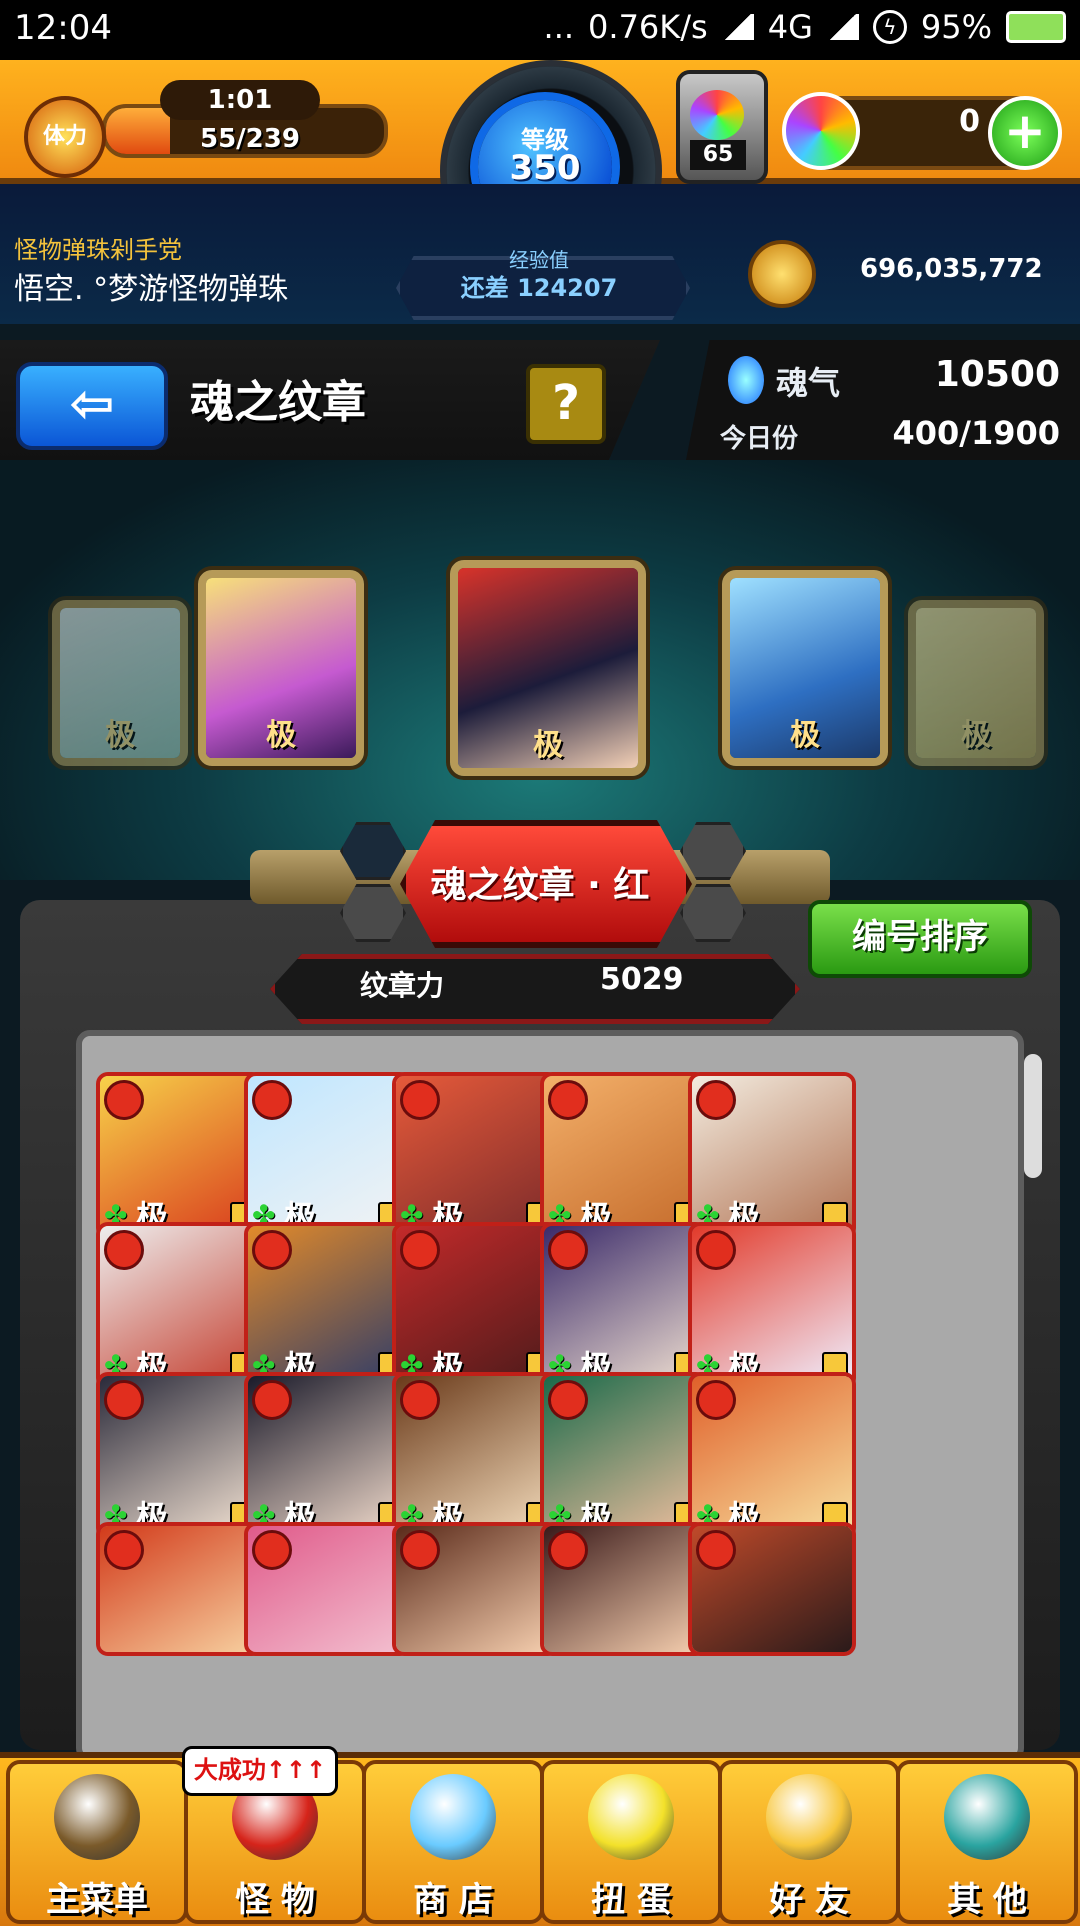  Describe the element at coordinates (809, 1817) in the screenshot. I see `friends-icon` at that location.